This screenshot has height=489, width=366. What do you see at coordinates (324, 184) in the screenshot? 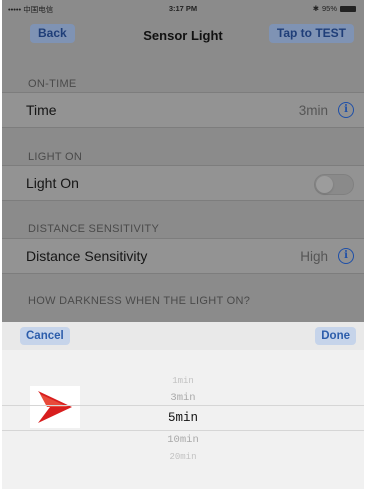
I see `toggle-knob` at bounding box center [324, 184].